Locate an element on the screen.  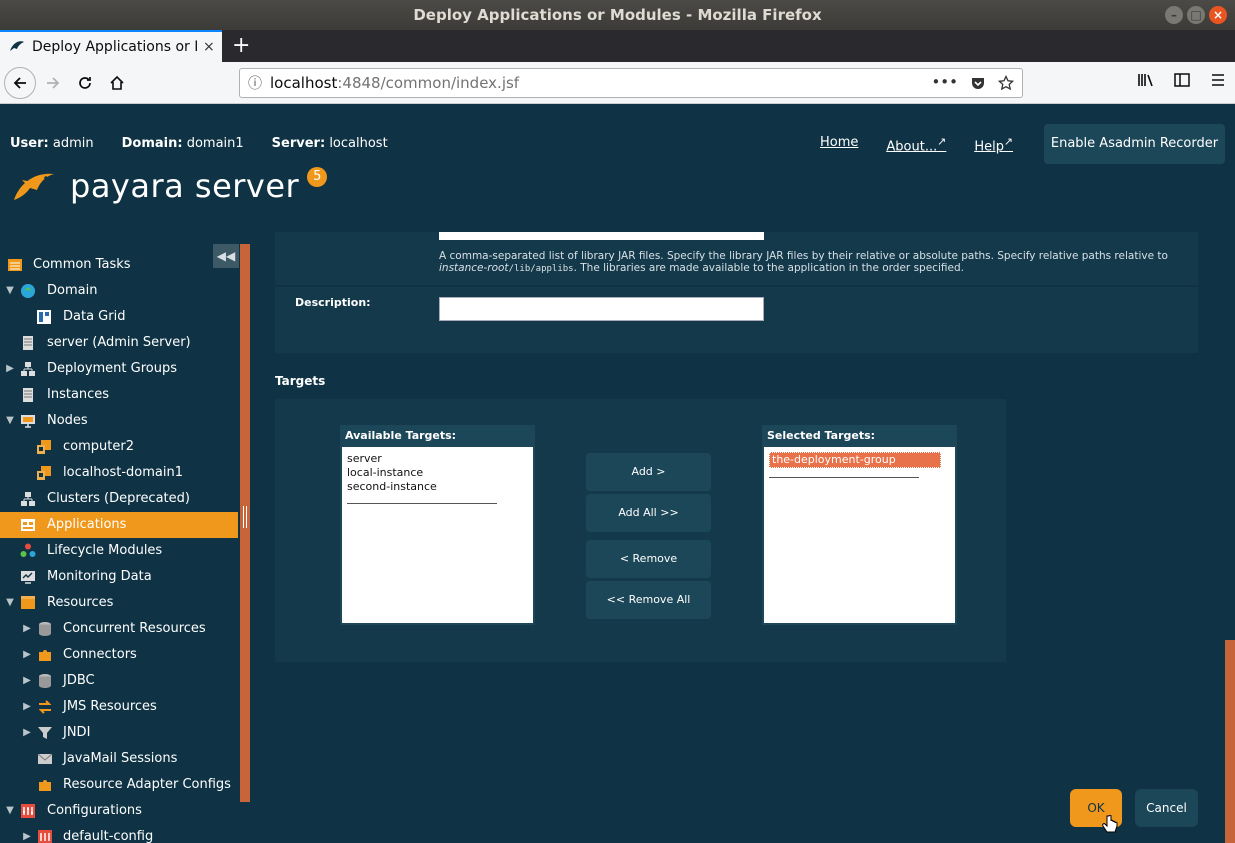
toolbar-right is located at coordinates (1182, 80).